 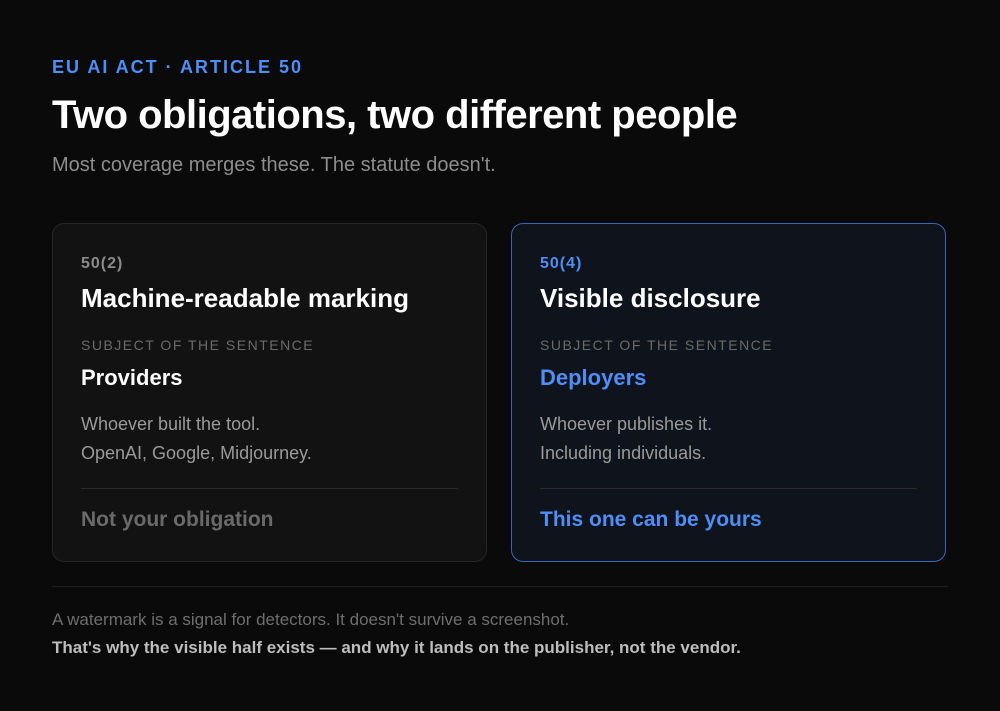 I want to click on card-footer: This one can be yours, so click(x=651, y=519).